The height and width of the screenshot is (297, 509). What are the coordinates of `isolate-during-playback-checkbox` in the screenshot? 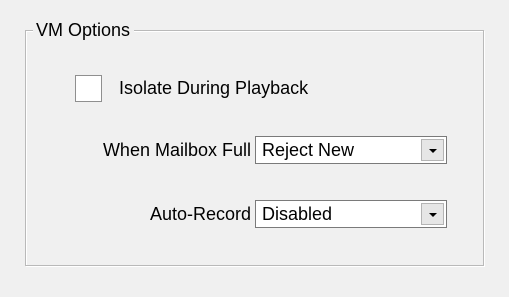 It's located at (88, 88).